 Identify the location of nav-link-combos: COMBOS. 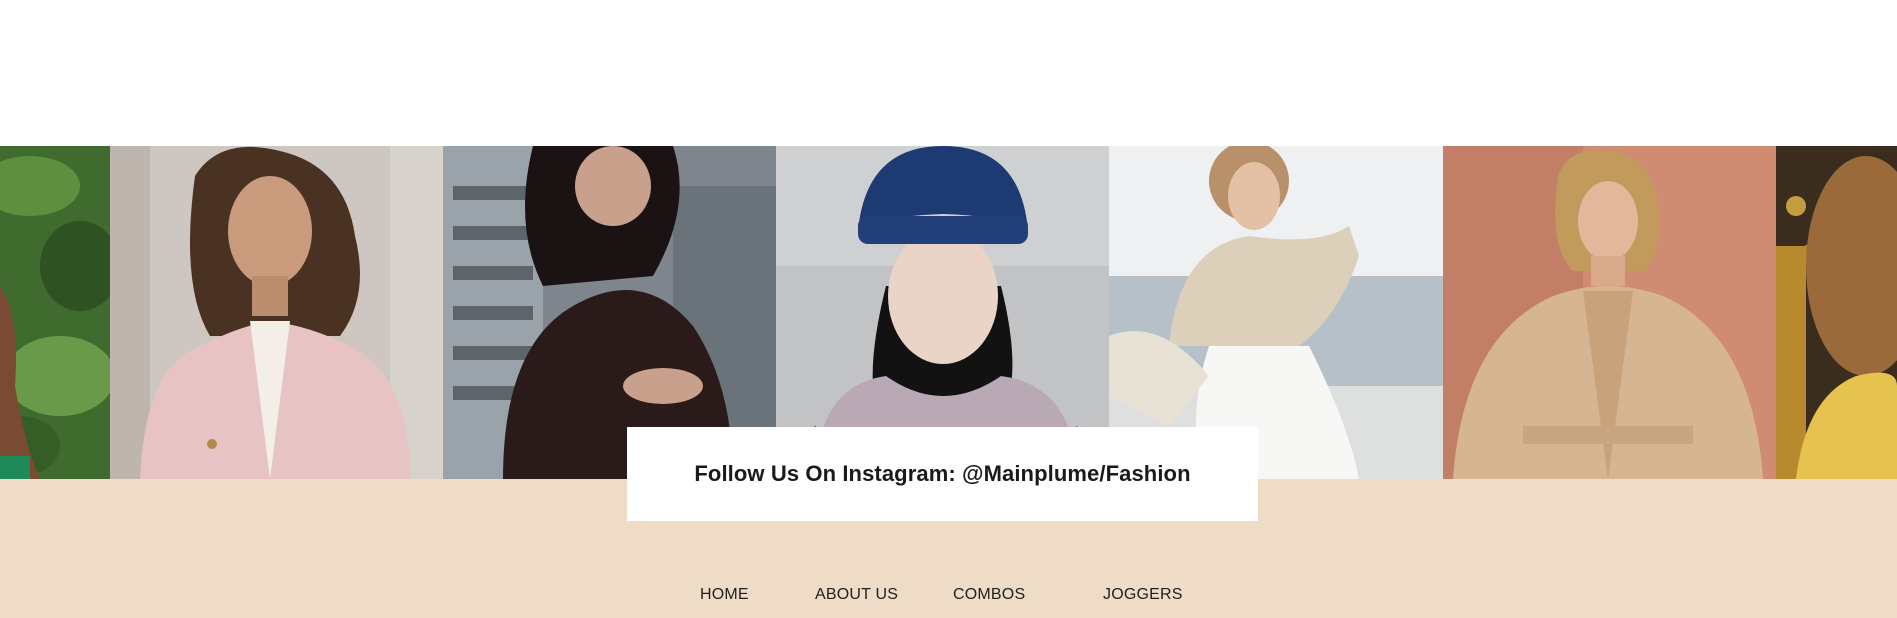
(989, 595).